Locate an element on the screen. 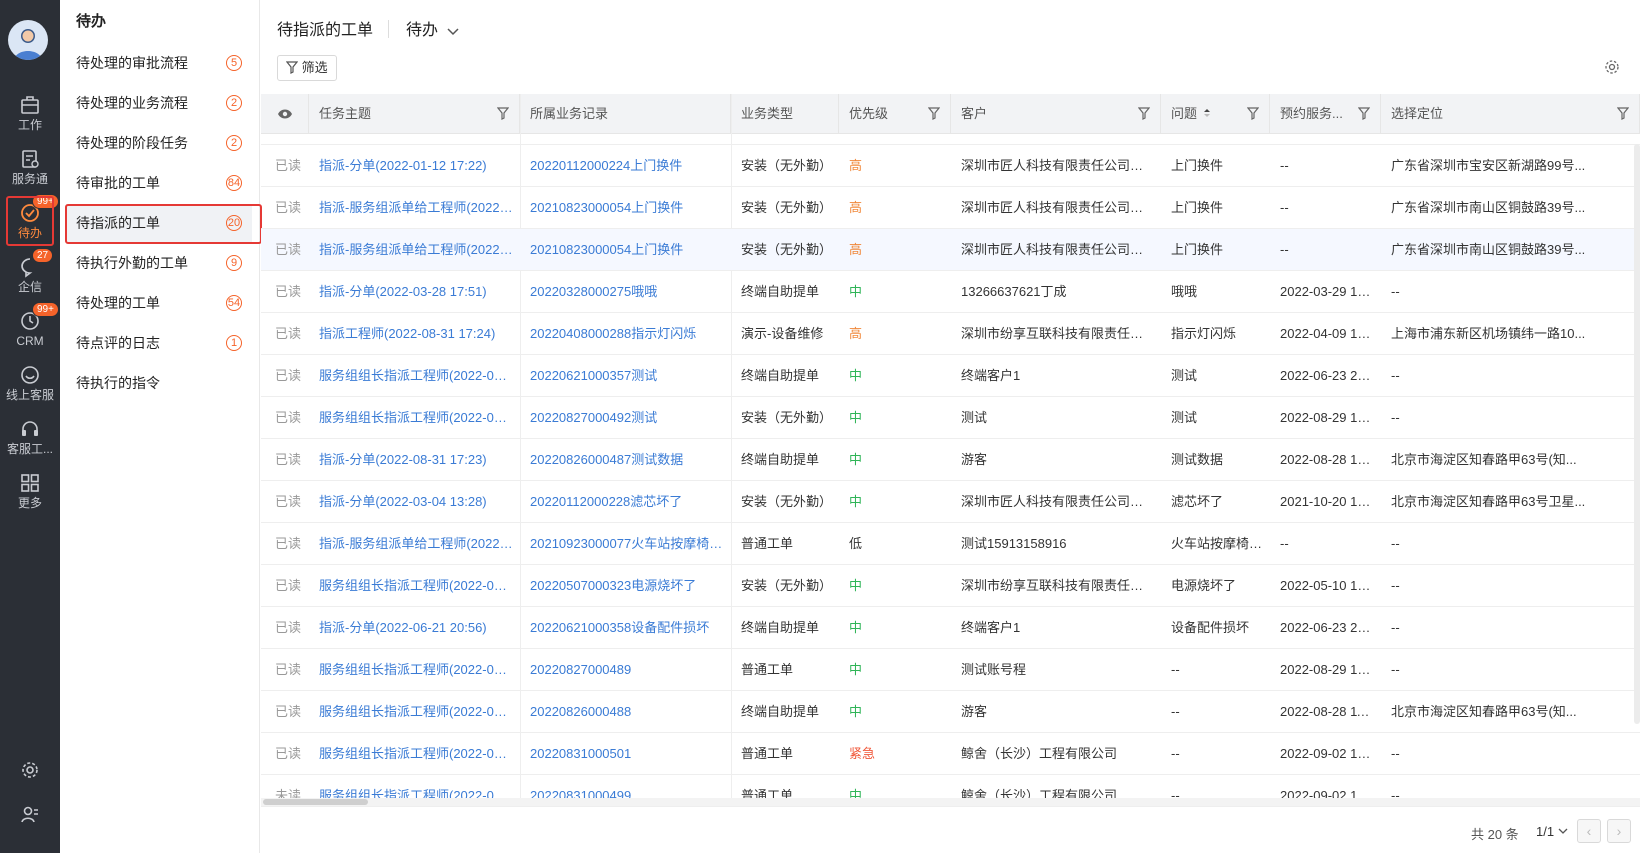 Image resolution: width=1640 pixels, height=853 pixels. record-cell: 20220827000489 is located at coordinates (622, 670).